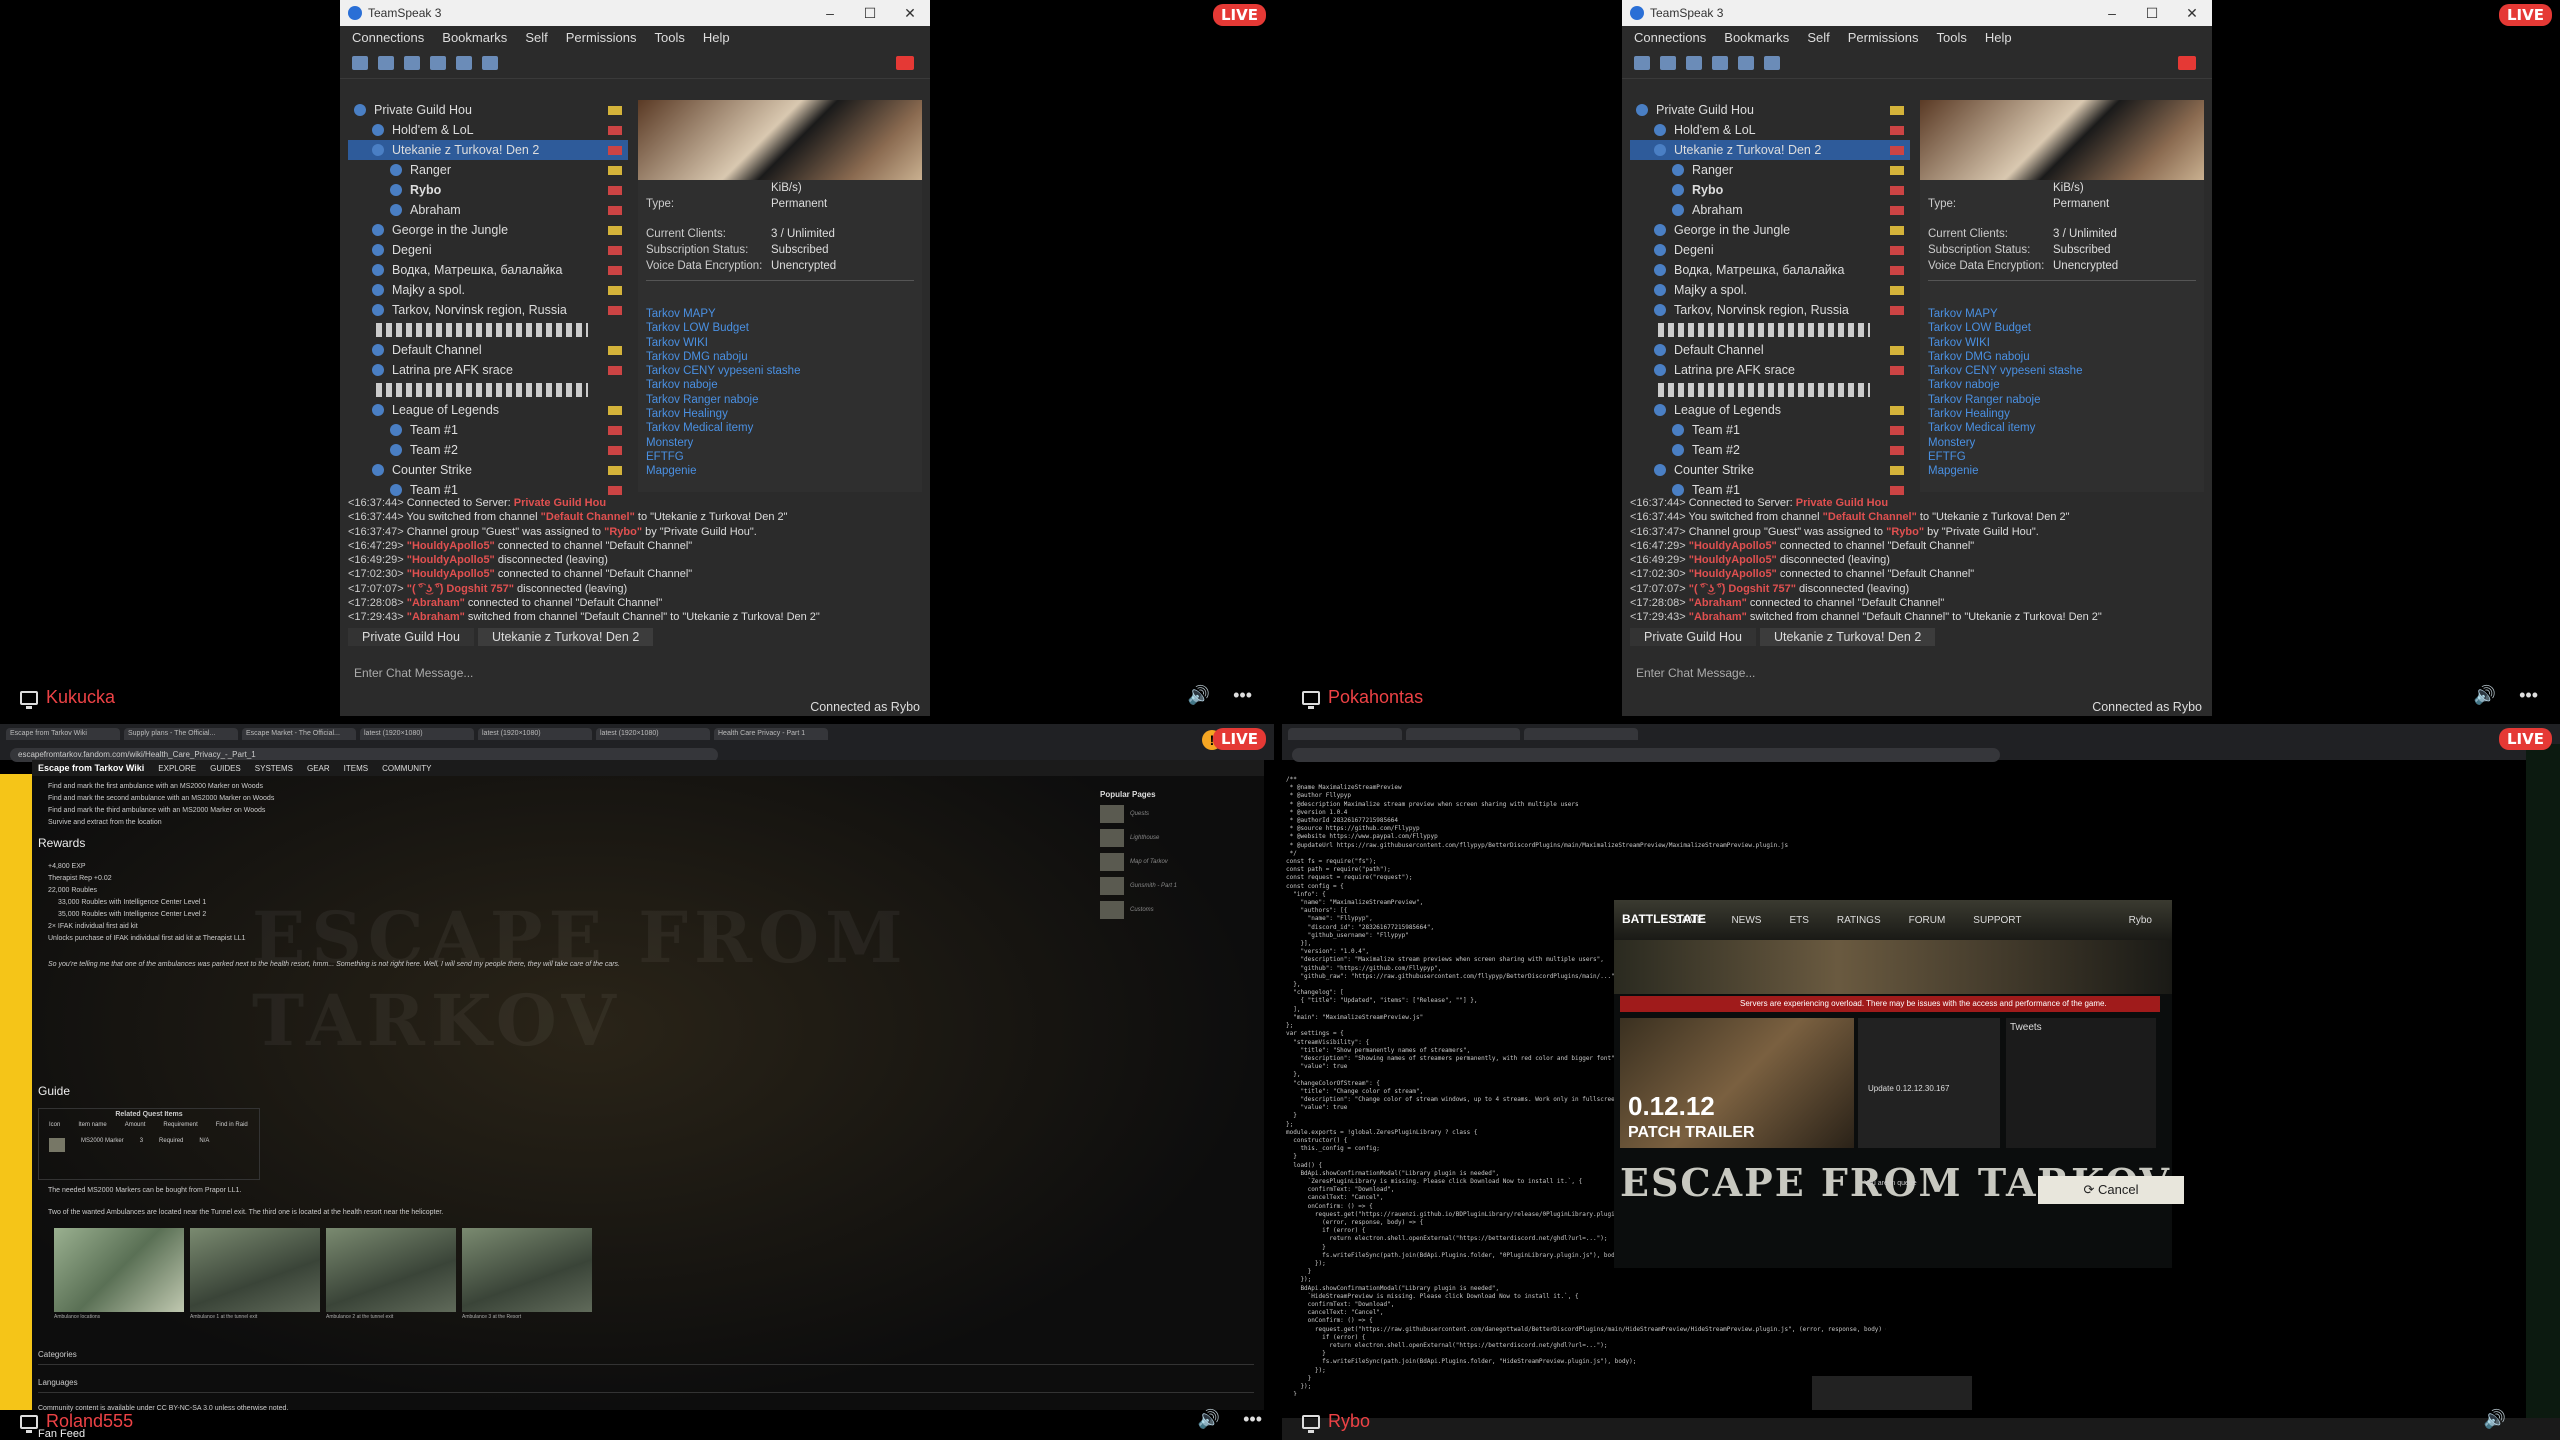  I want to click on channel-item: Default Channel, so click(1770, 350).